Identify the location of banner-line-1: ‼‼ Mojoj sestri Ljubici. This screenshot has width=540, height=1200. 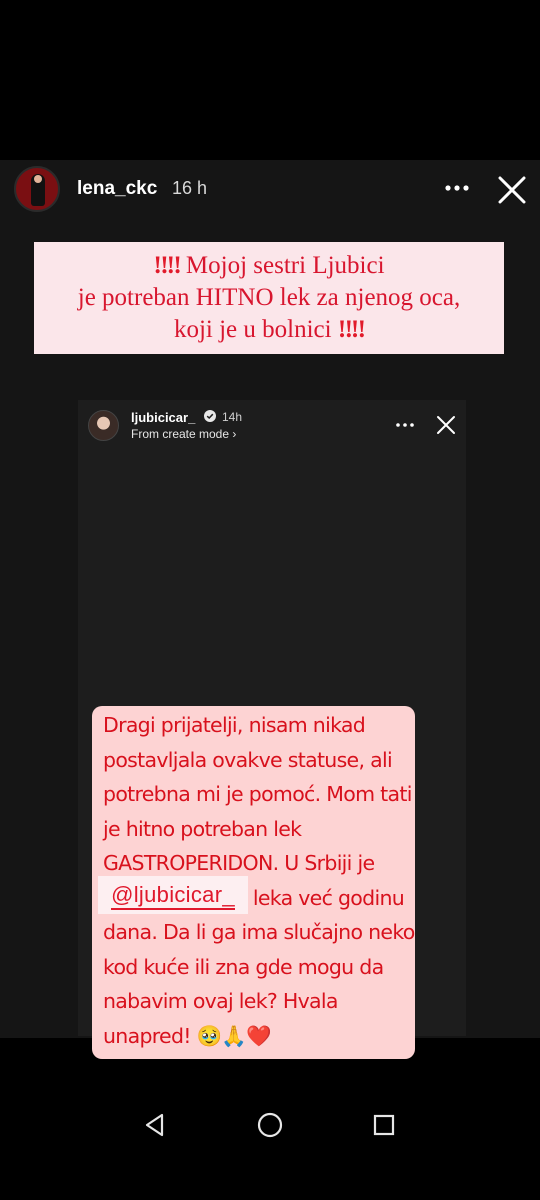
(269, 266).